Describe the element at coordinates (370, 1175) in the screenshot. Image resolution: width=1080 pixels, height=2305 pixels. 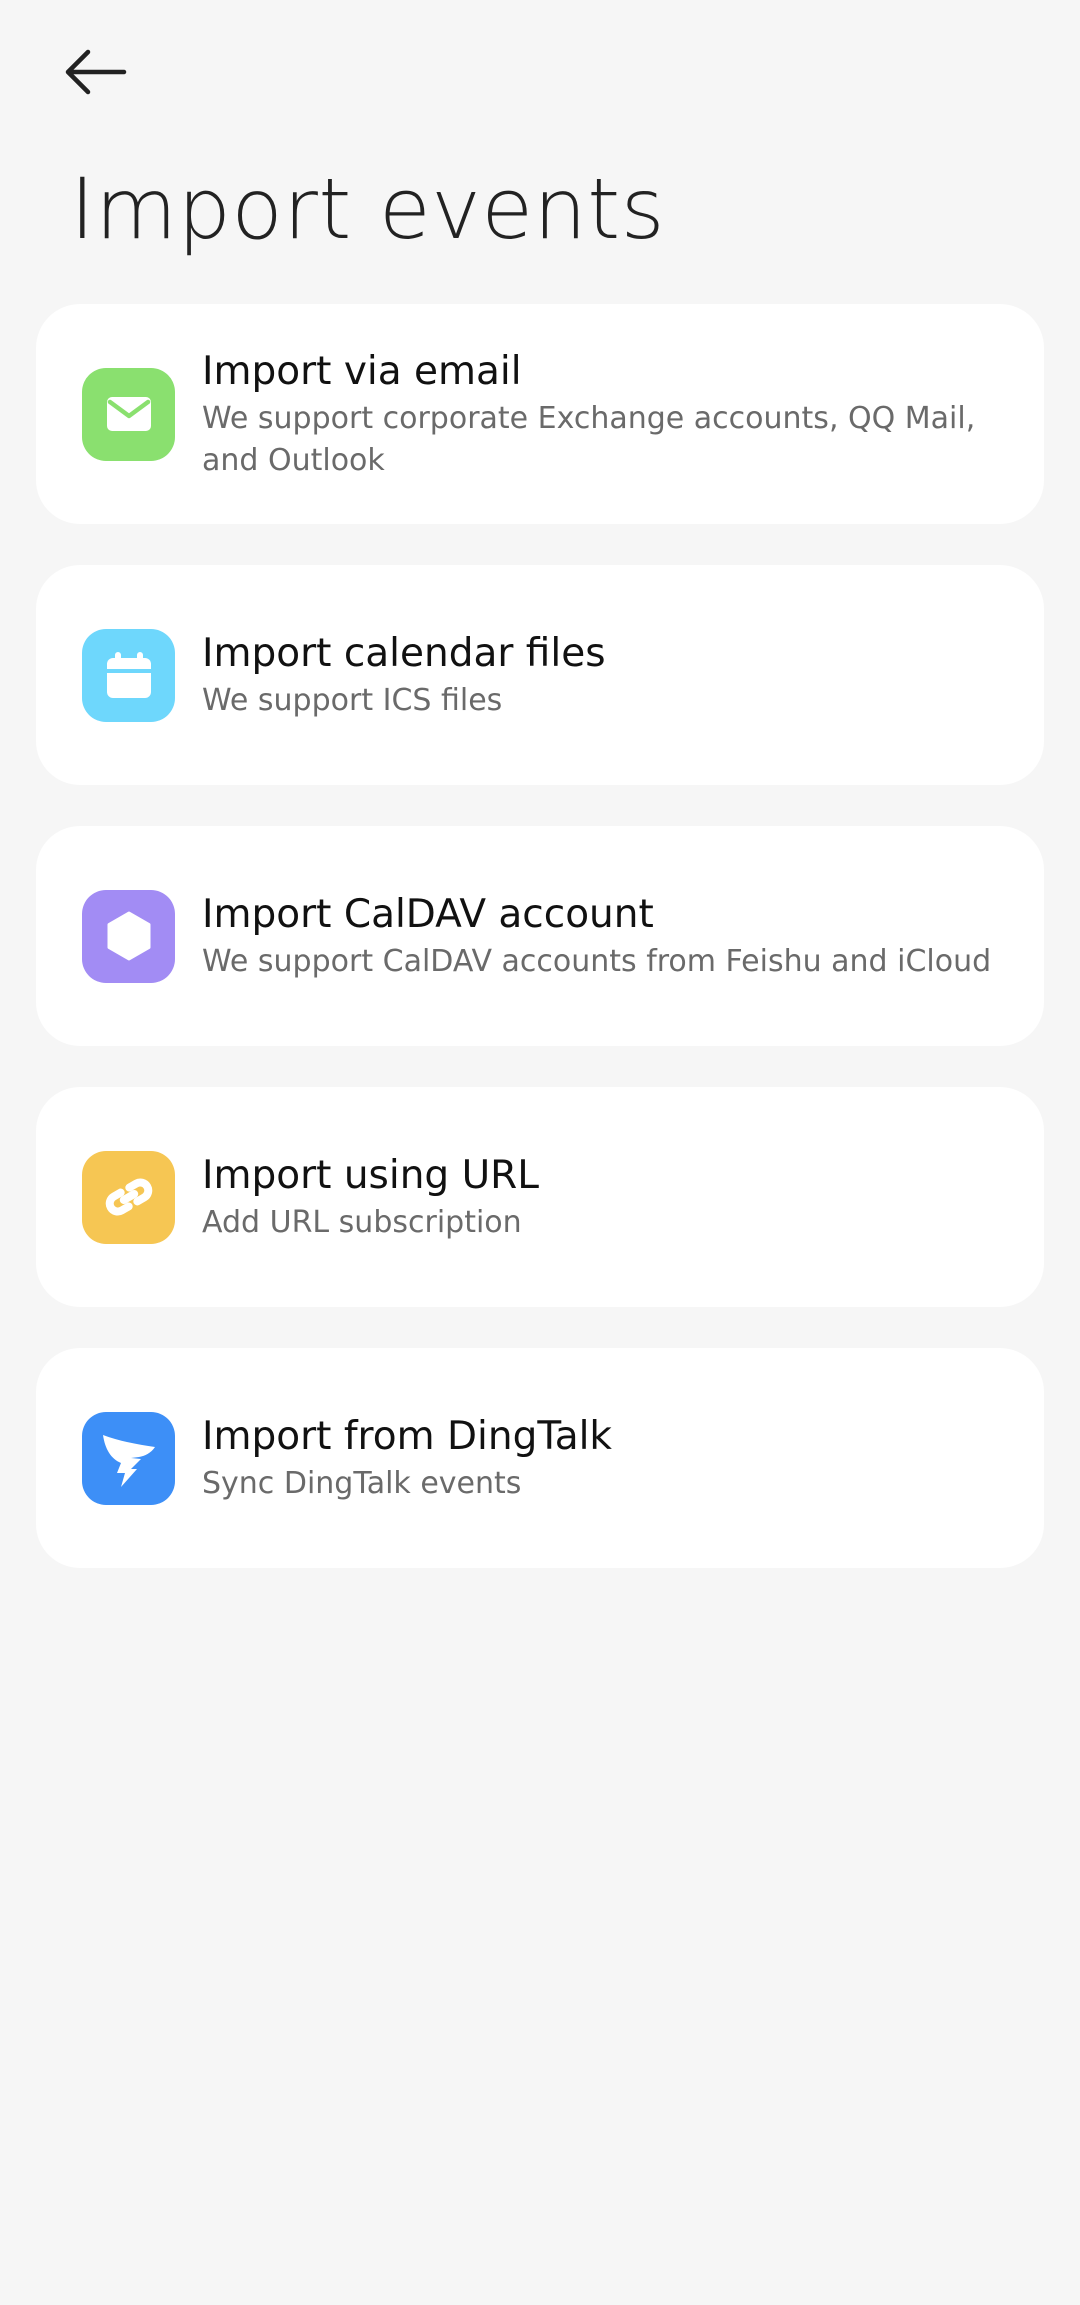
I see `option-title: Import using URL` at that location.